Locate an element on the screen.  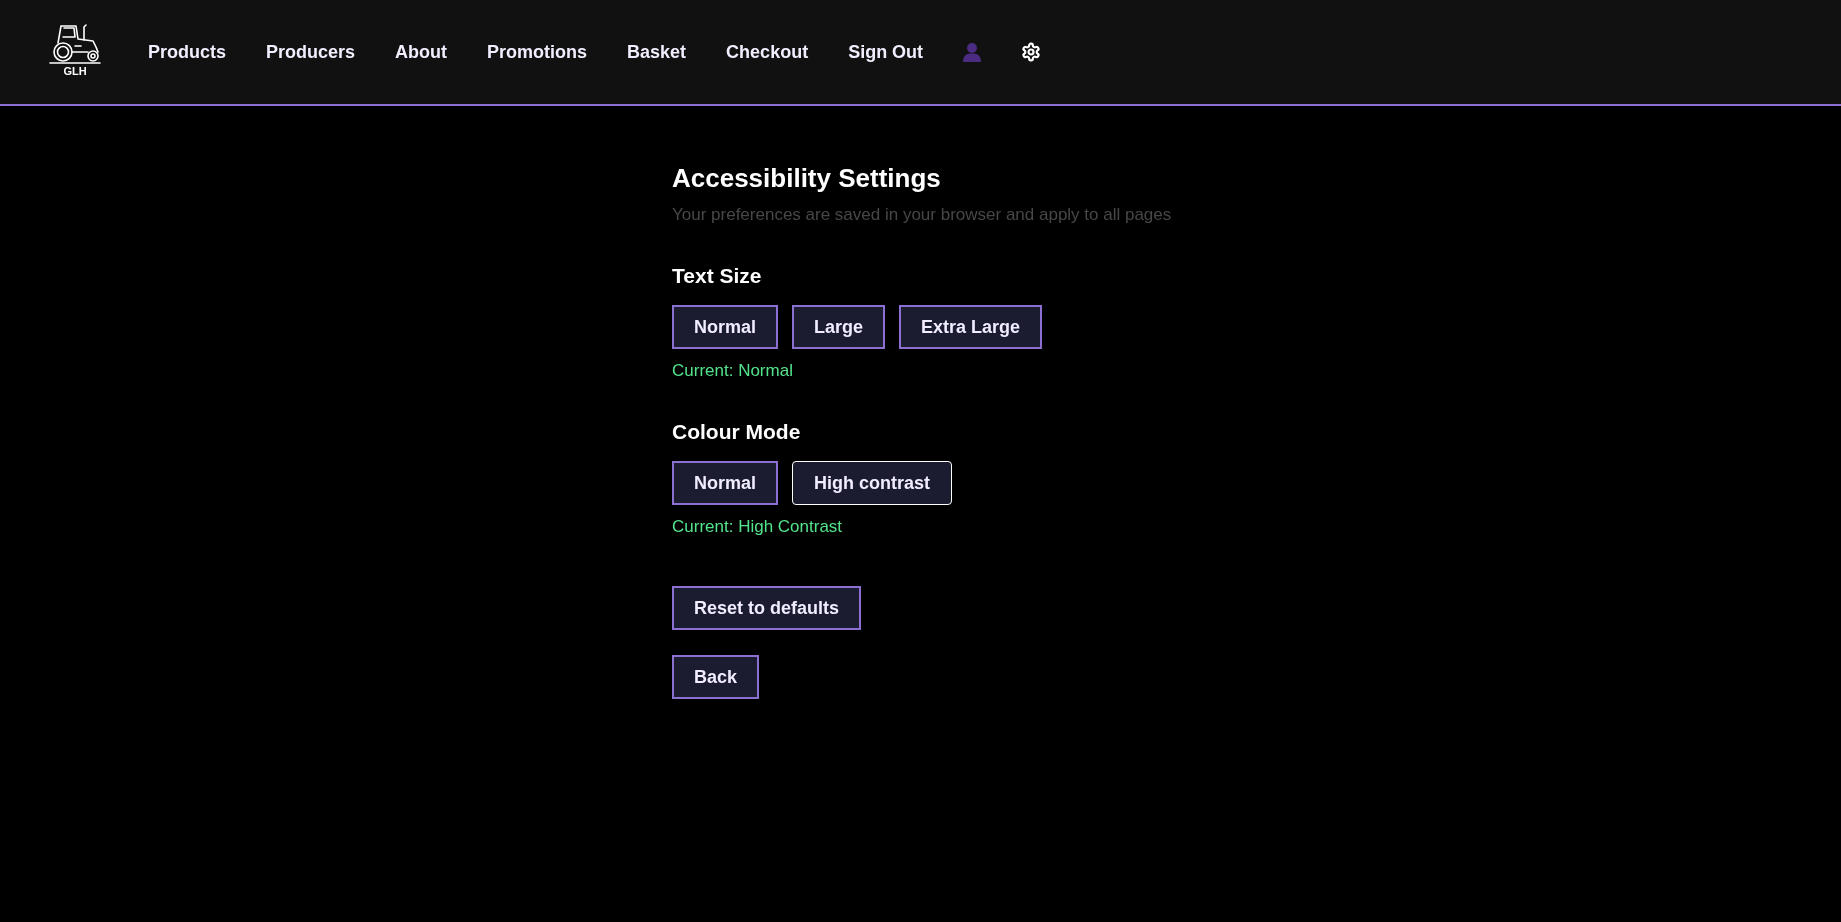
action-button: Reset to defaults is located at coordinates (767, 608).